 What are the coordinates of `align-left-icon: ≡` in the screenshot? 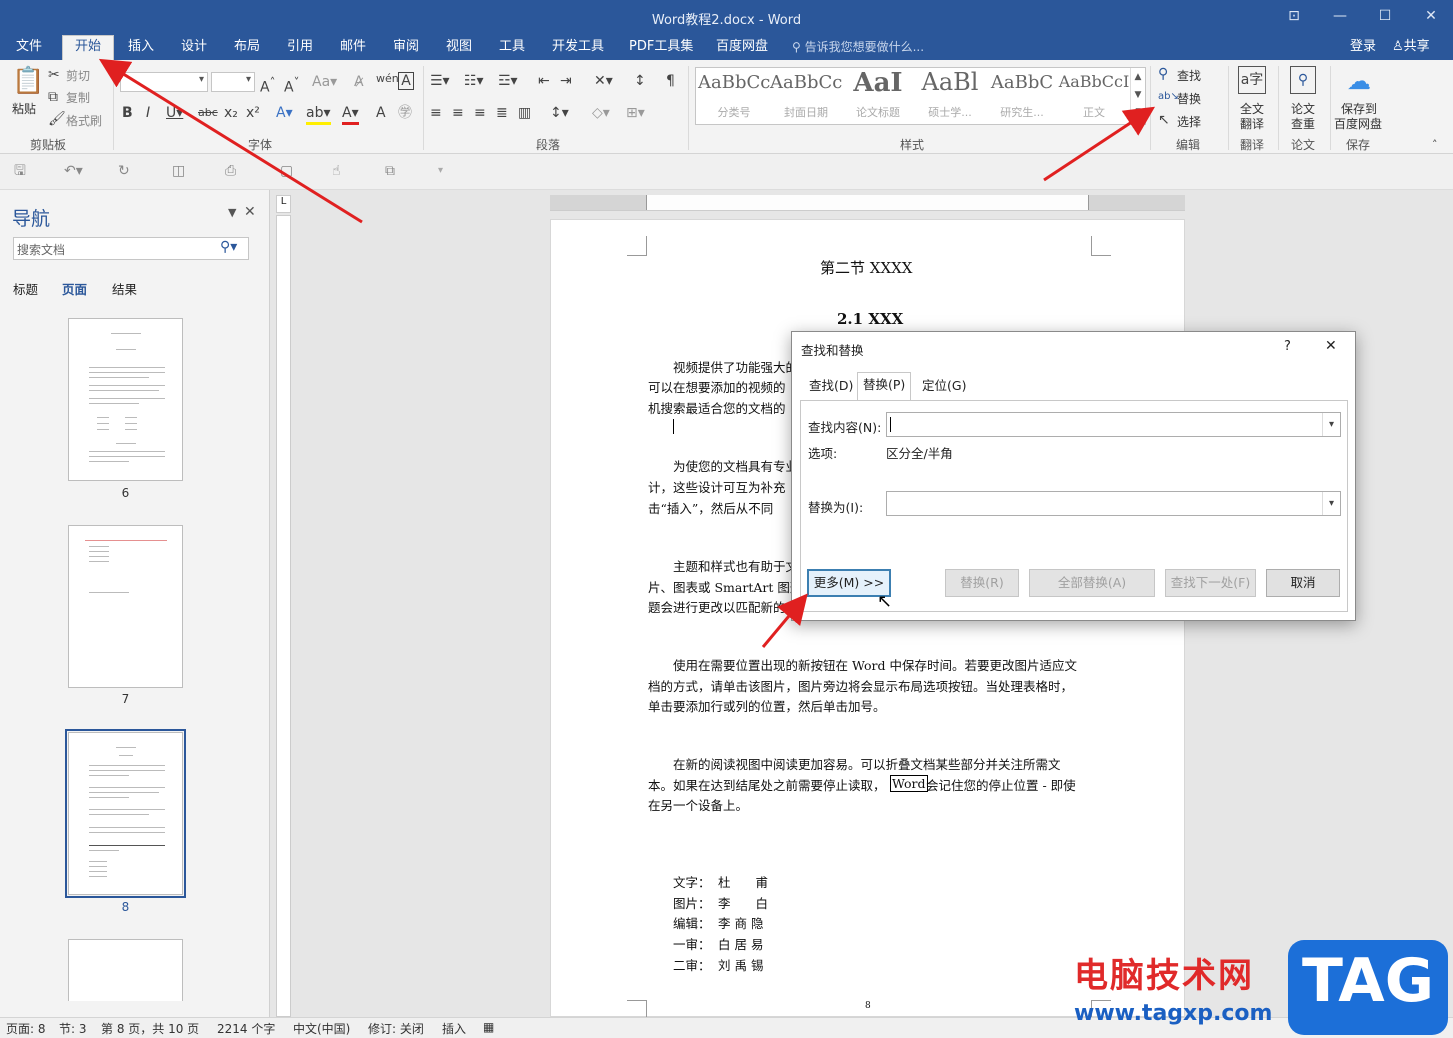 It's located at (436, 113).